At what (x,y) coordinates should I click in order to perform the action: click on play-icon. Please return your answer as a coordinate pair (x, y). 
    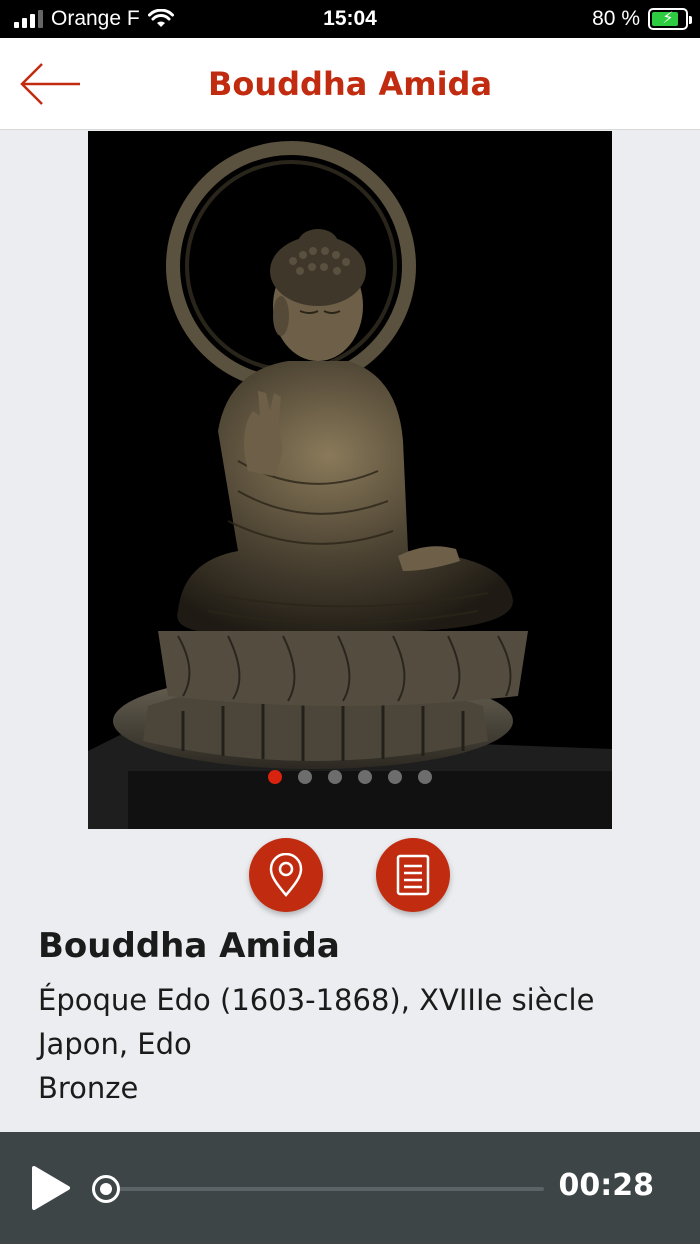
    Looking at the image, I should click on (51, 1188).